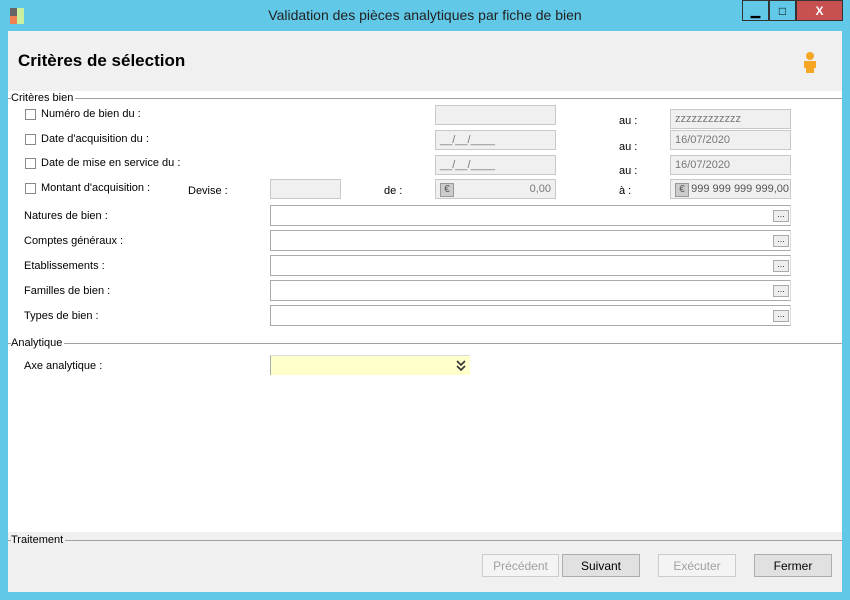  I want to click on numero-label: Numéro de bien du :, so click(91, 114).